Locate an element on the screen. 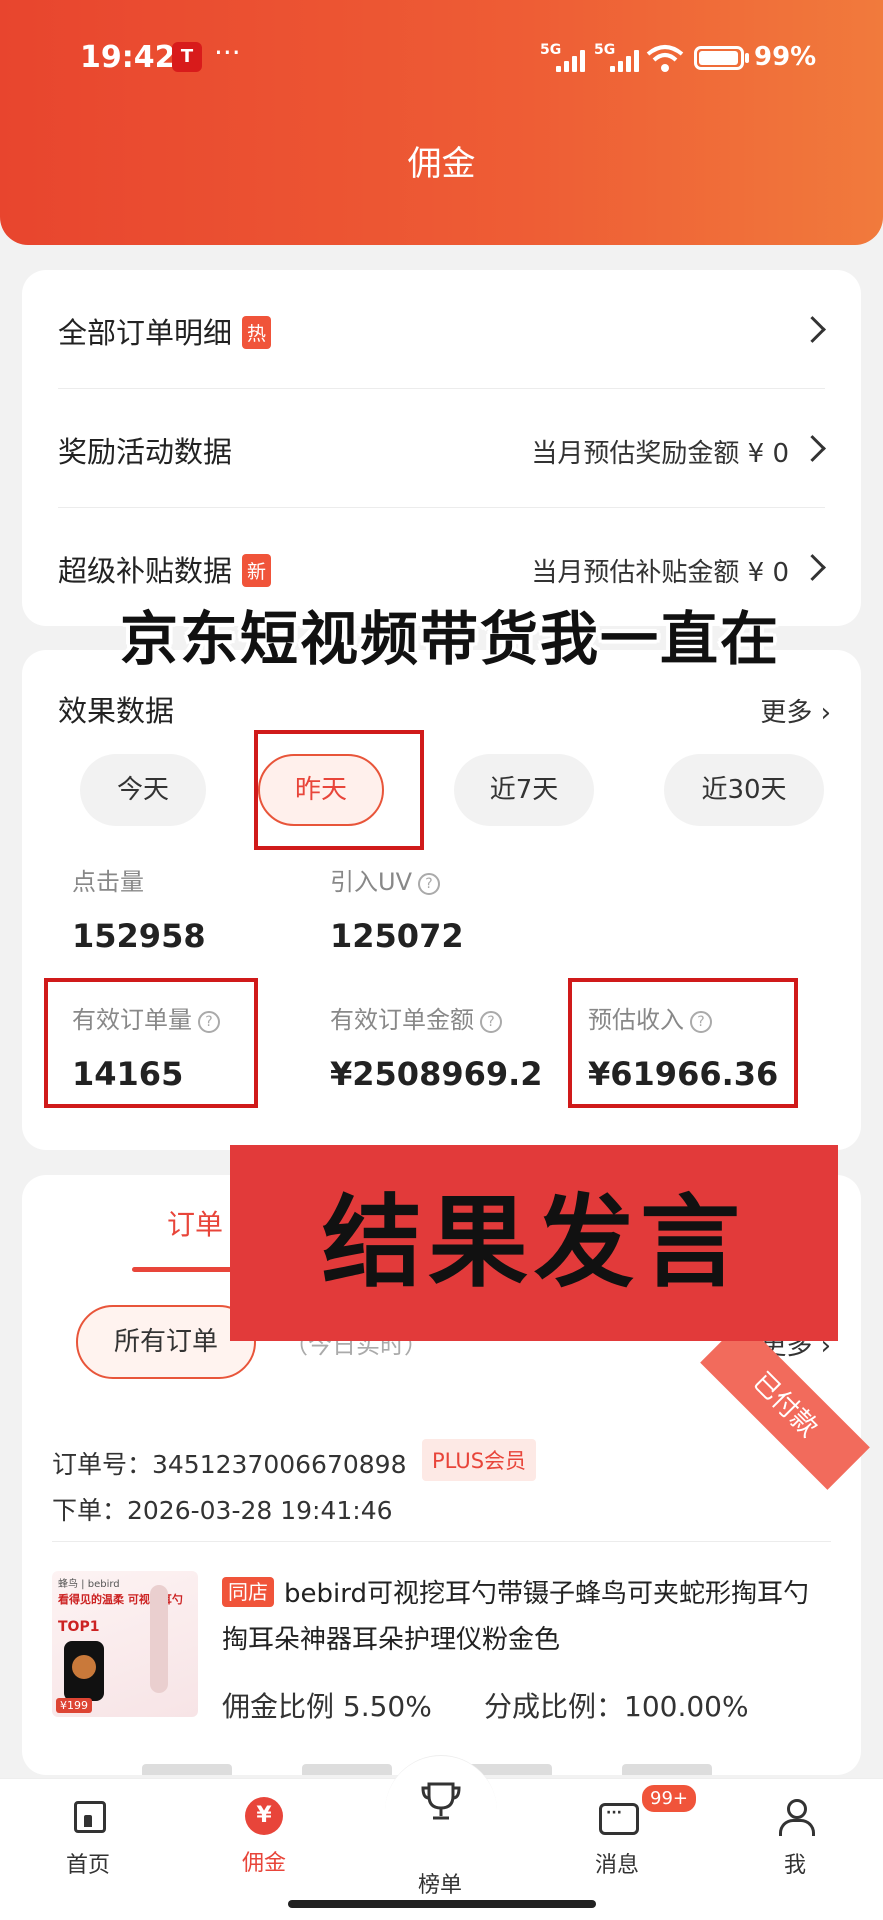 This screenshot has width=883, height=1920. reward-amount: 当月预估奖励金额 ¥ 0 is located at coordinates (660, 454).